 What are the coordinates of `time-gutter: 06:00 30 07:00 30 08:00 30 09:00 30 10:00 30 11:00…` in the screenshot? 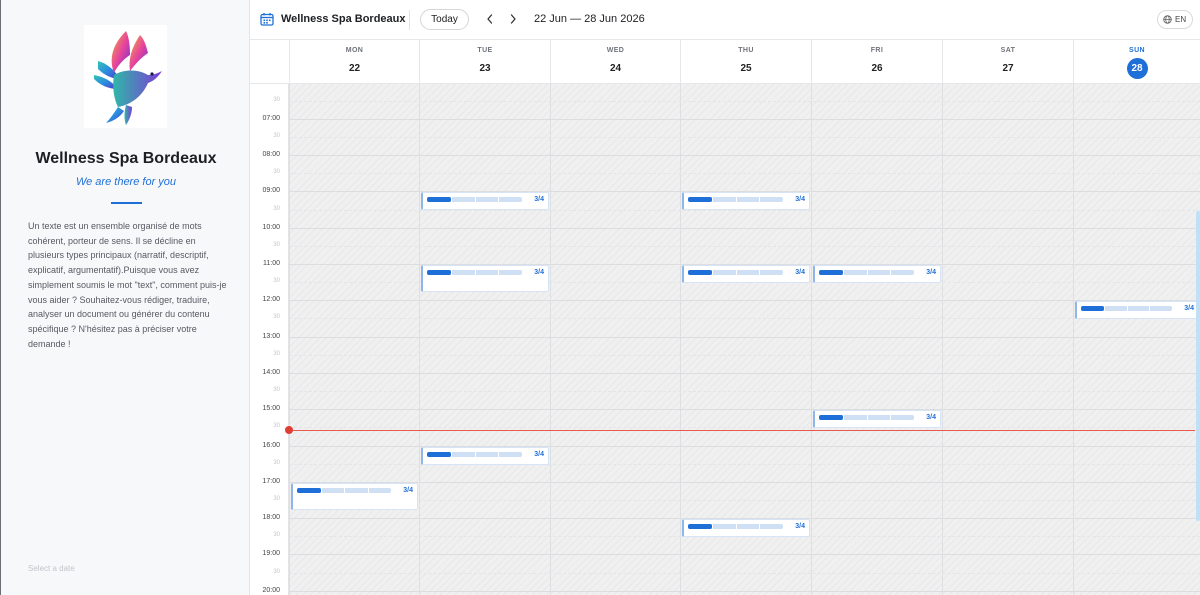 It's located at (269, 339).